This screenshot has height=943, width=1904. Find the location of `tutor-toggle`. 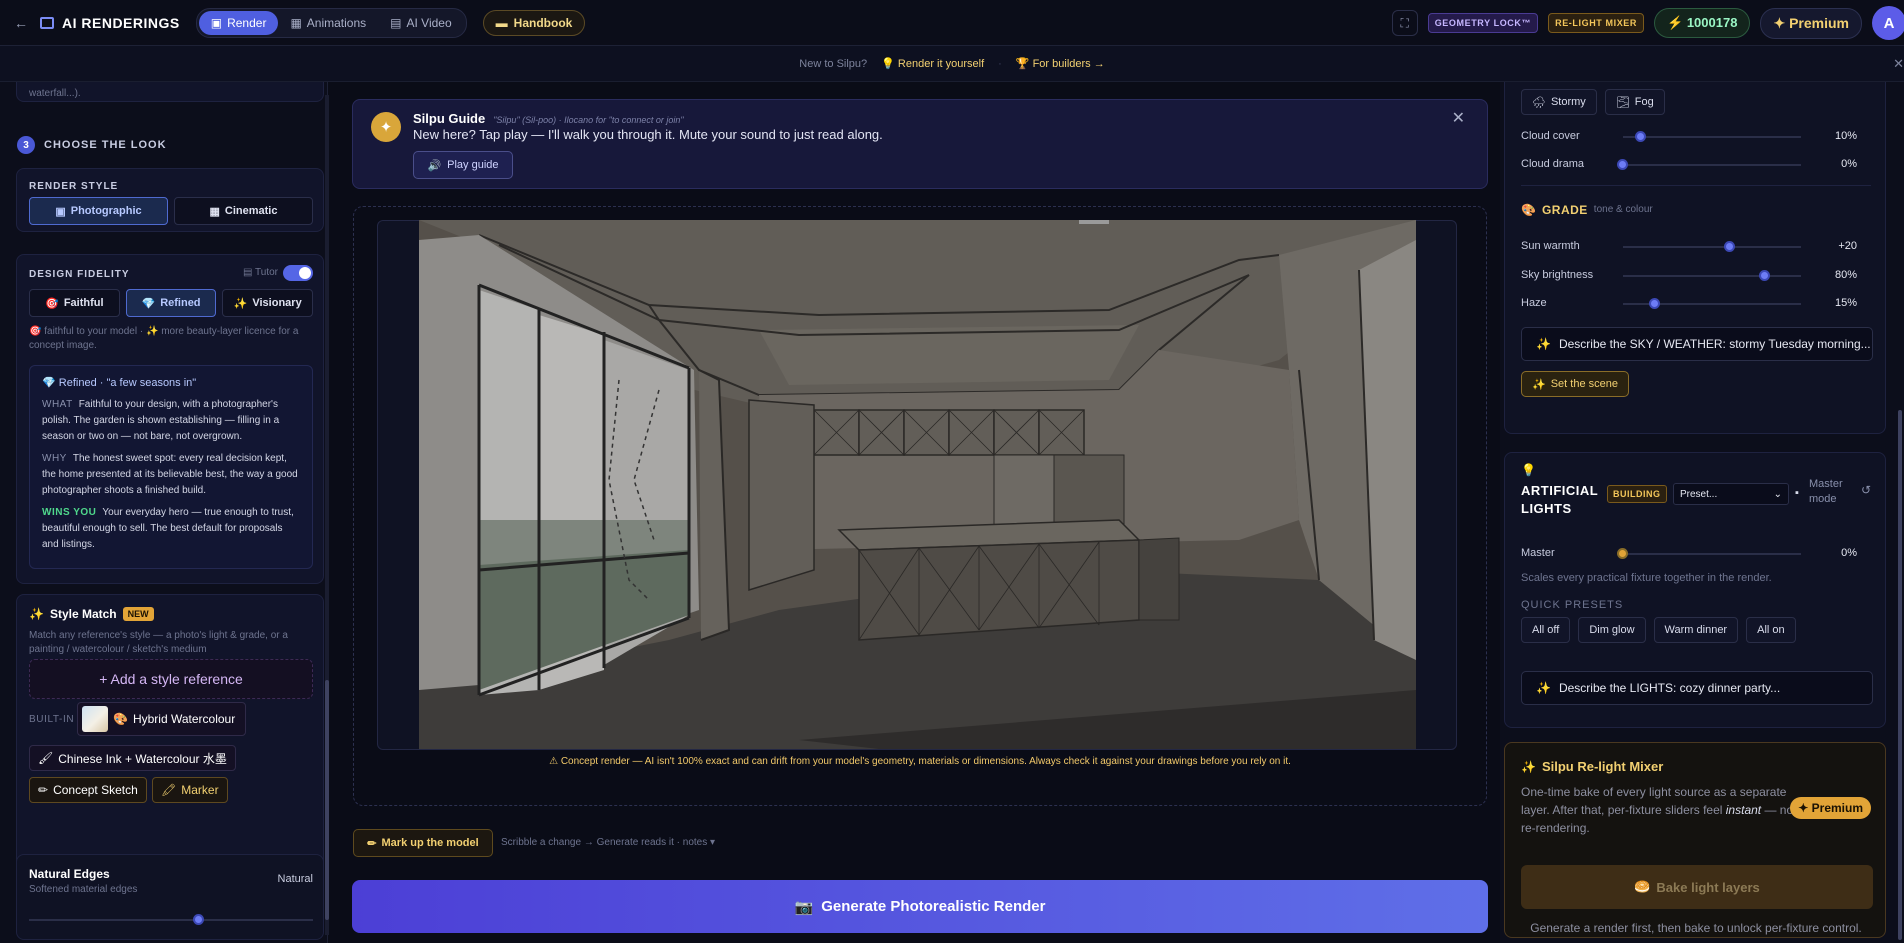

tutor-toggle is located at coordinates (298, 273).